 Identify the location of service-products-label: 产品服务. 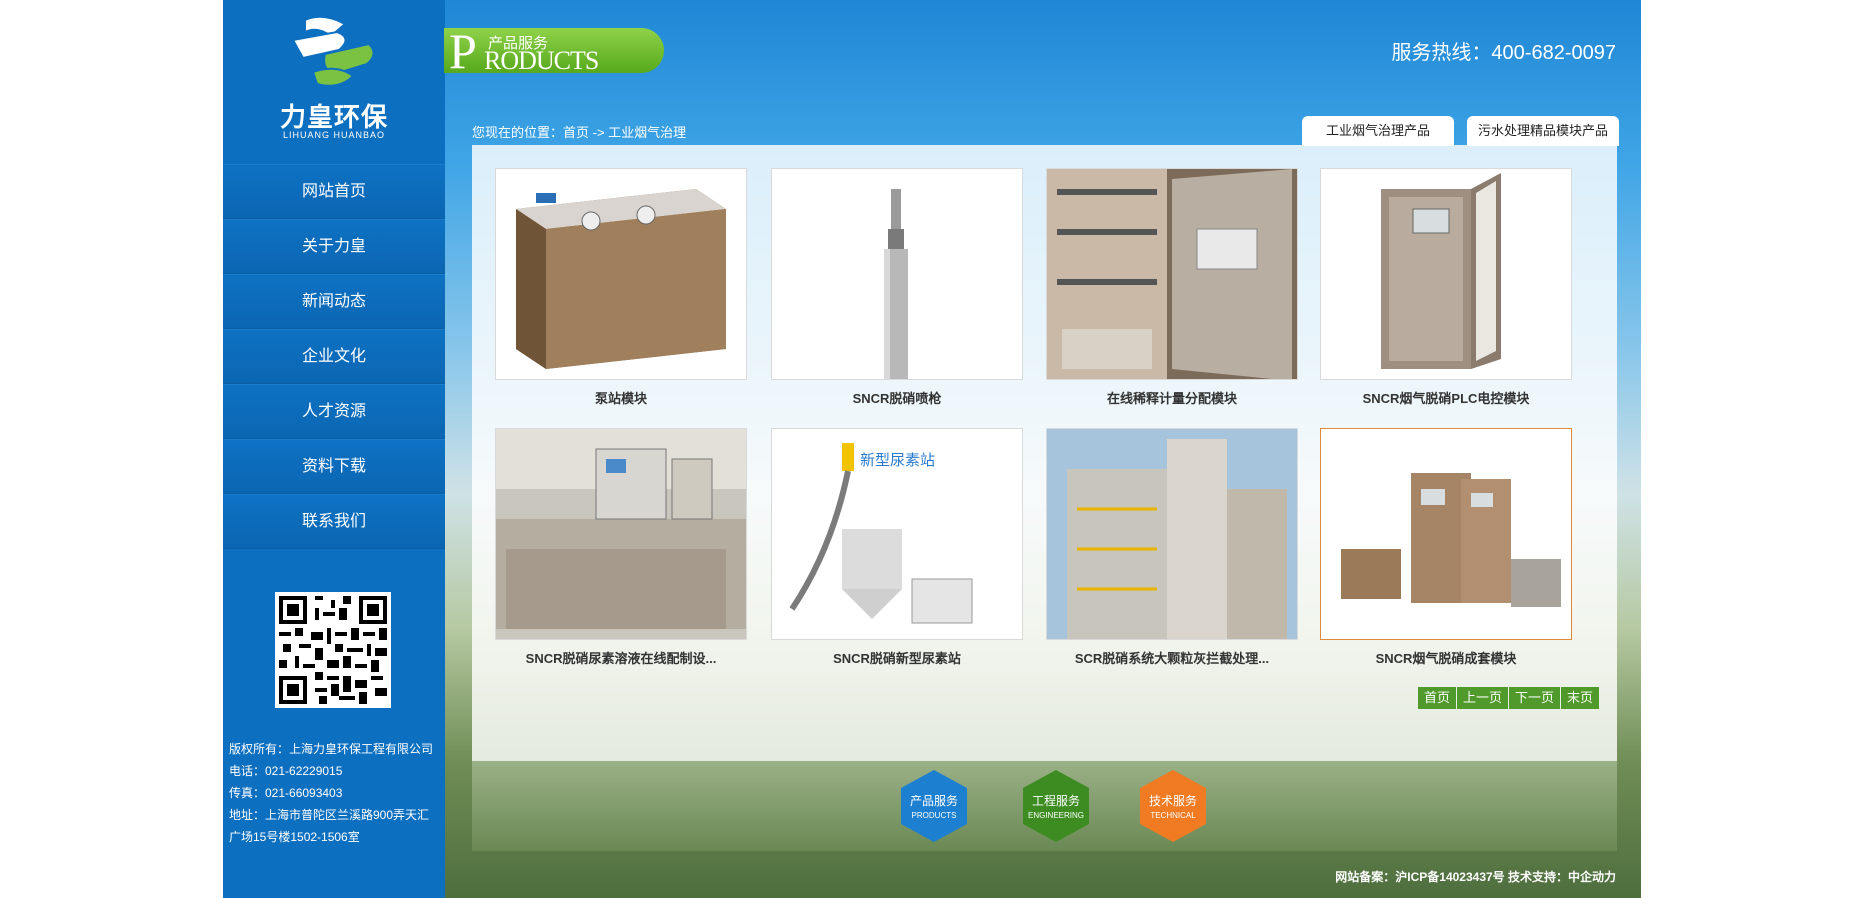
(933, 801).